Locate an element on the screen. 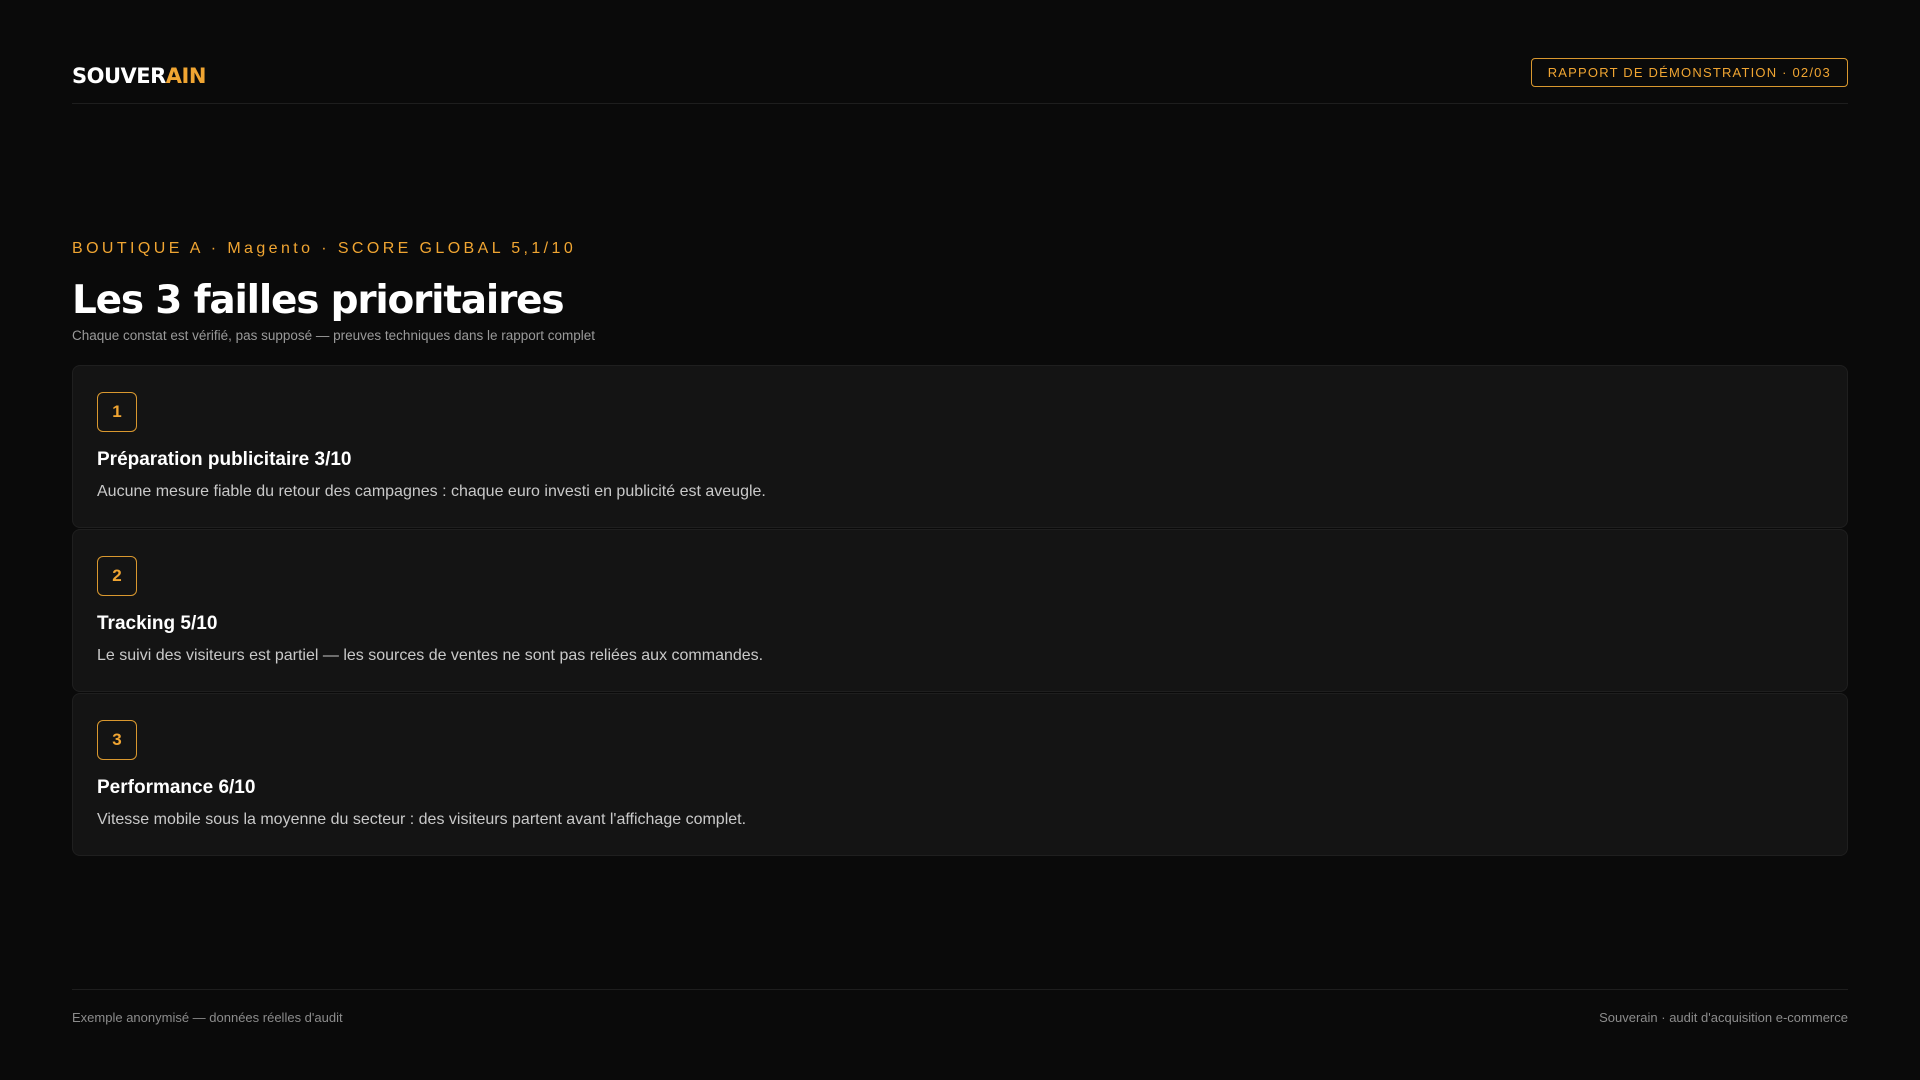 This screenshot has width=1920, height=1080. report-badge: RAPPORT DE DÉMONSTRATION · 02/03 is located at coordinates (1689, 72).